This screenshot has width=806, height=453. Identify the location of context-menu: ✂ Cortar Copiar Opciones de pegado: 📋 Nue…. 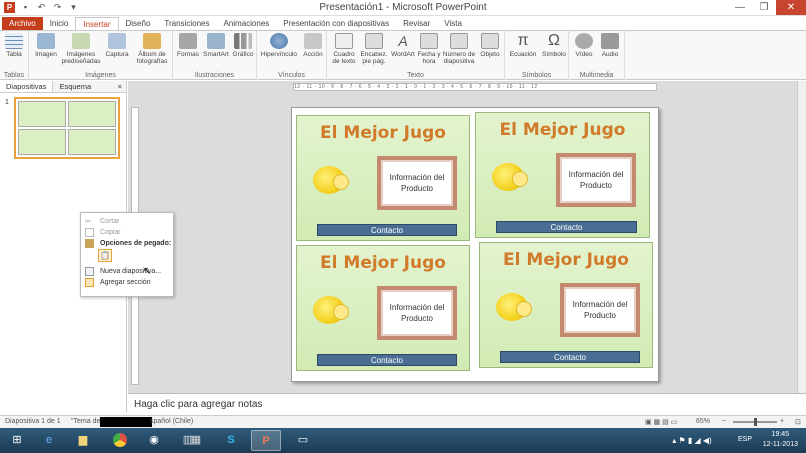
(127, 254).